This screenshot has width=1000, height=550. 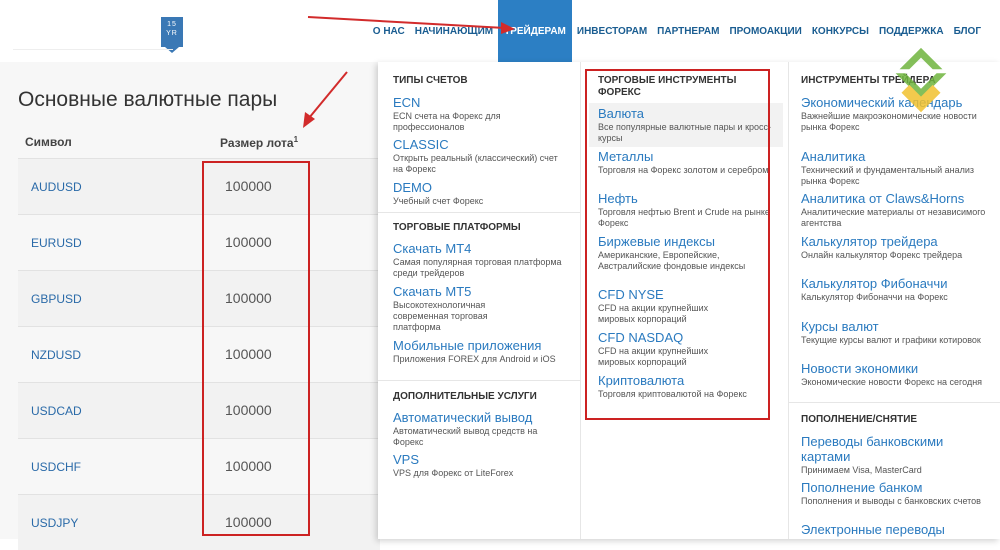 What do you see at coordinates (859, 419) in the screenshot?
I see `section-deposit-withdrawal: ПОПОЛНЕНИЕ/СНЯТИЕ` at bounding box center [859, 419].